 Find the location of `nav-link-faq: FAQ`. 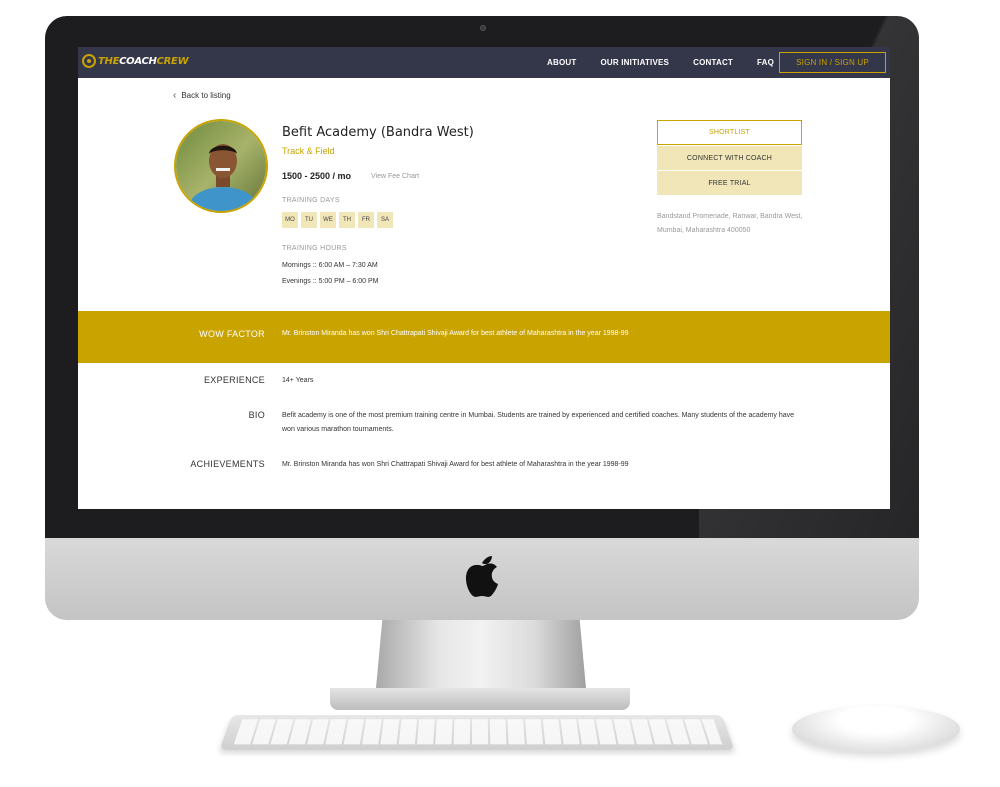

nav-link-faq: FAQ is located at coordinates (765, 62).